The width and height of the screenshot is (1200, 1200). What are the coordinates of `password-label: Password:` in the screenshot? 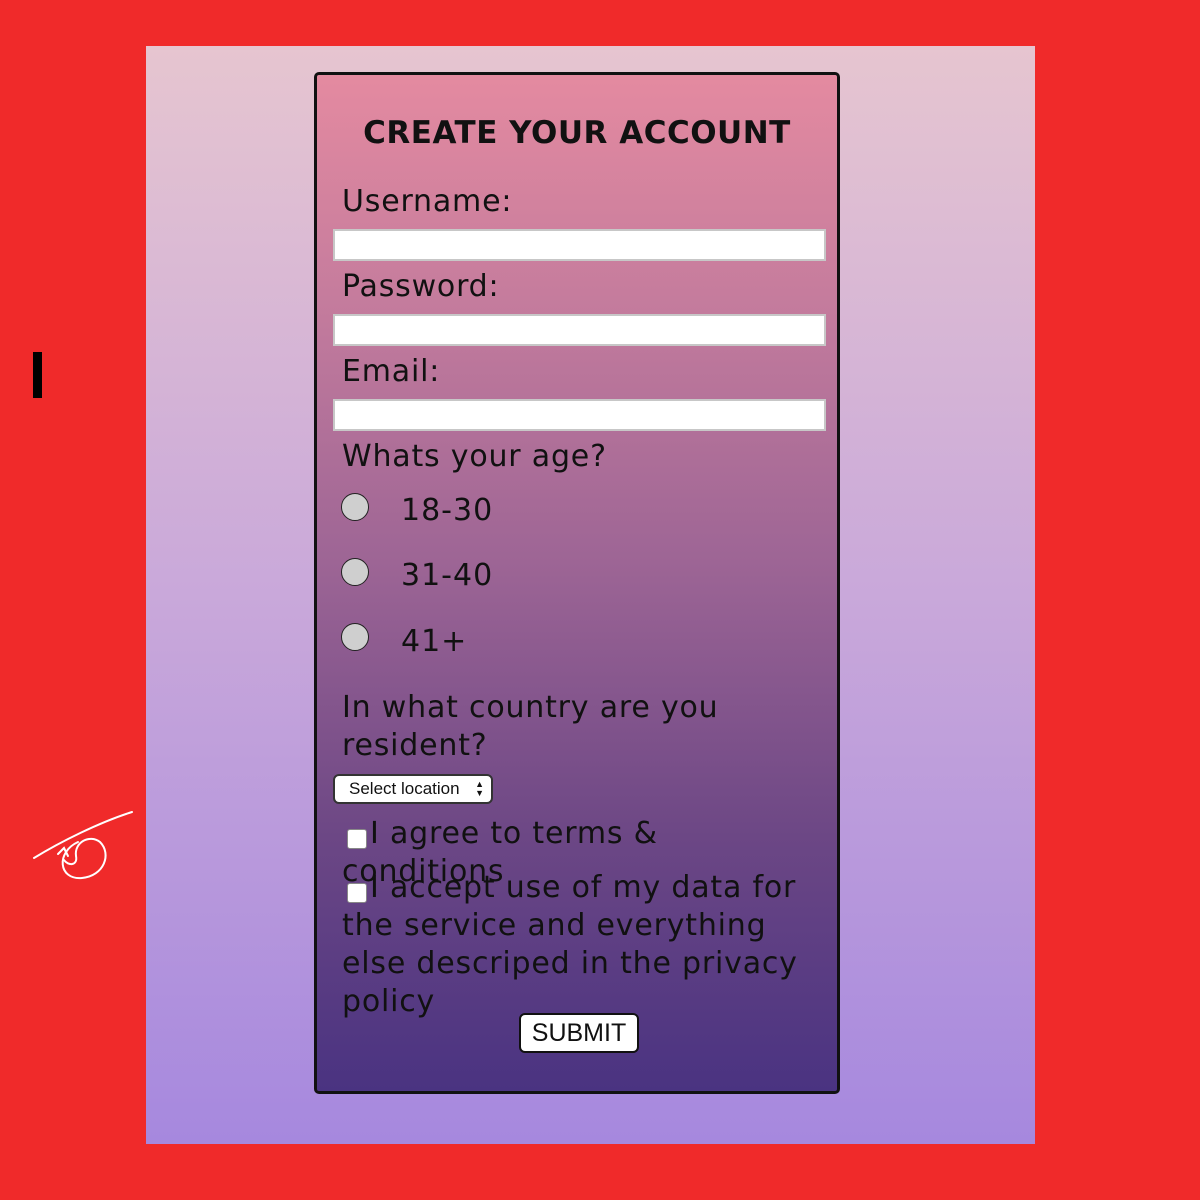 It's located at (421, 286).